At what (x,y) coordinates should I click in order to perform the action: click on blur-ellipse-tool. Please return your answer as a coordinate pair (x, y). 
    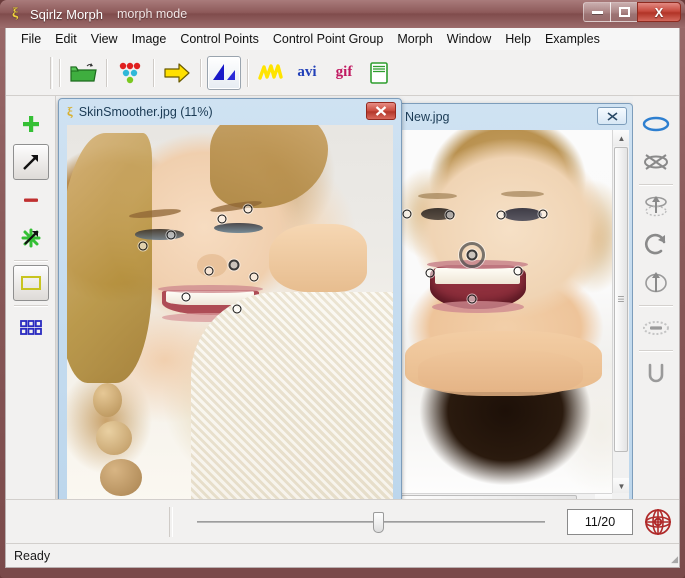
    Looking at the image, I should click on (656, 328).